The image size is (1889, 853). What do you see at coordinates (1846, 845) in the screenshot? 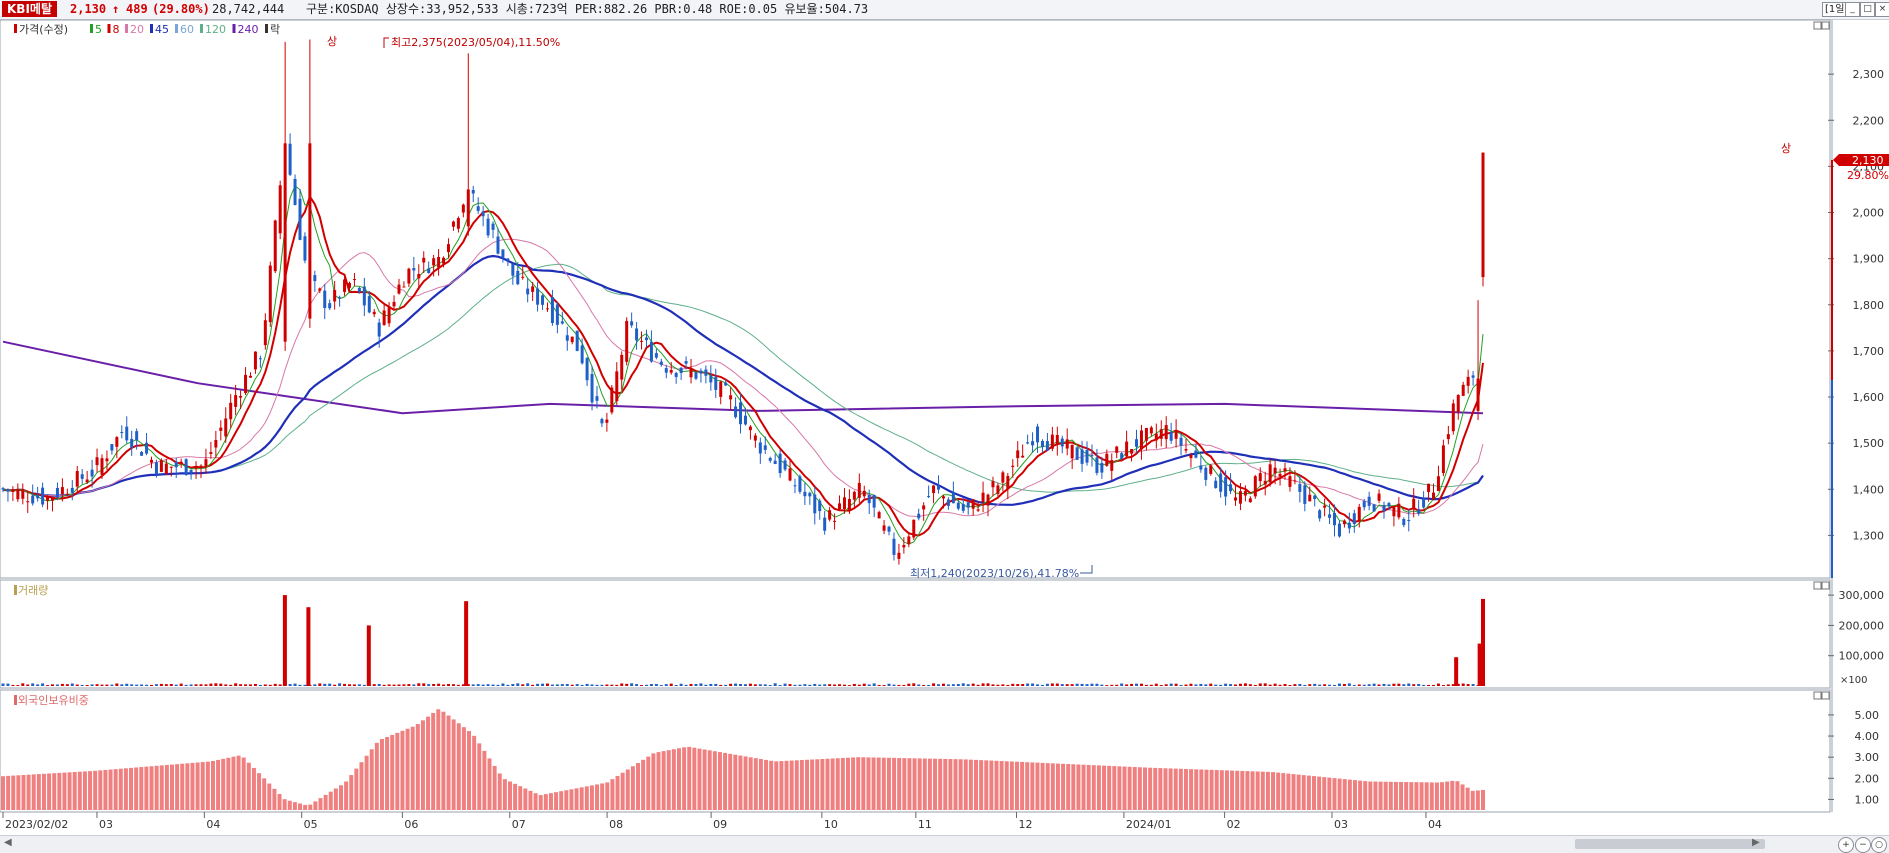
I see `zoom-in-icon: +` at bounding box center [1846, 845].